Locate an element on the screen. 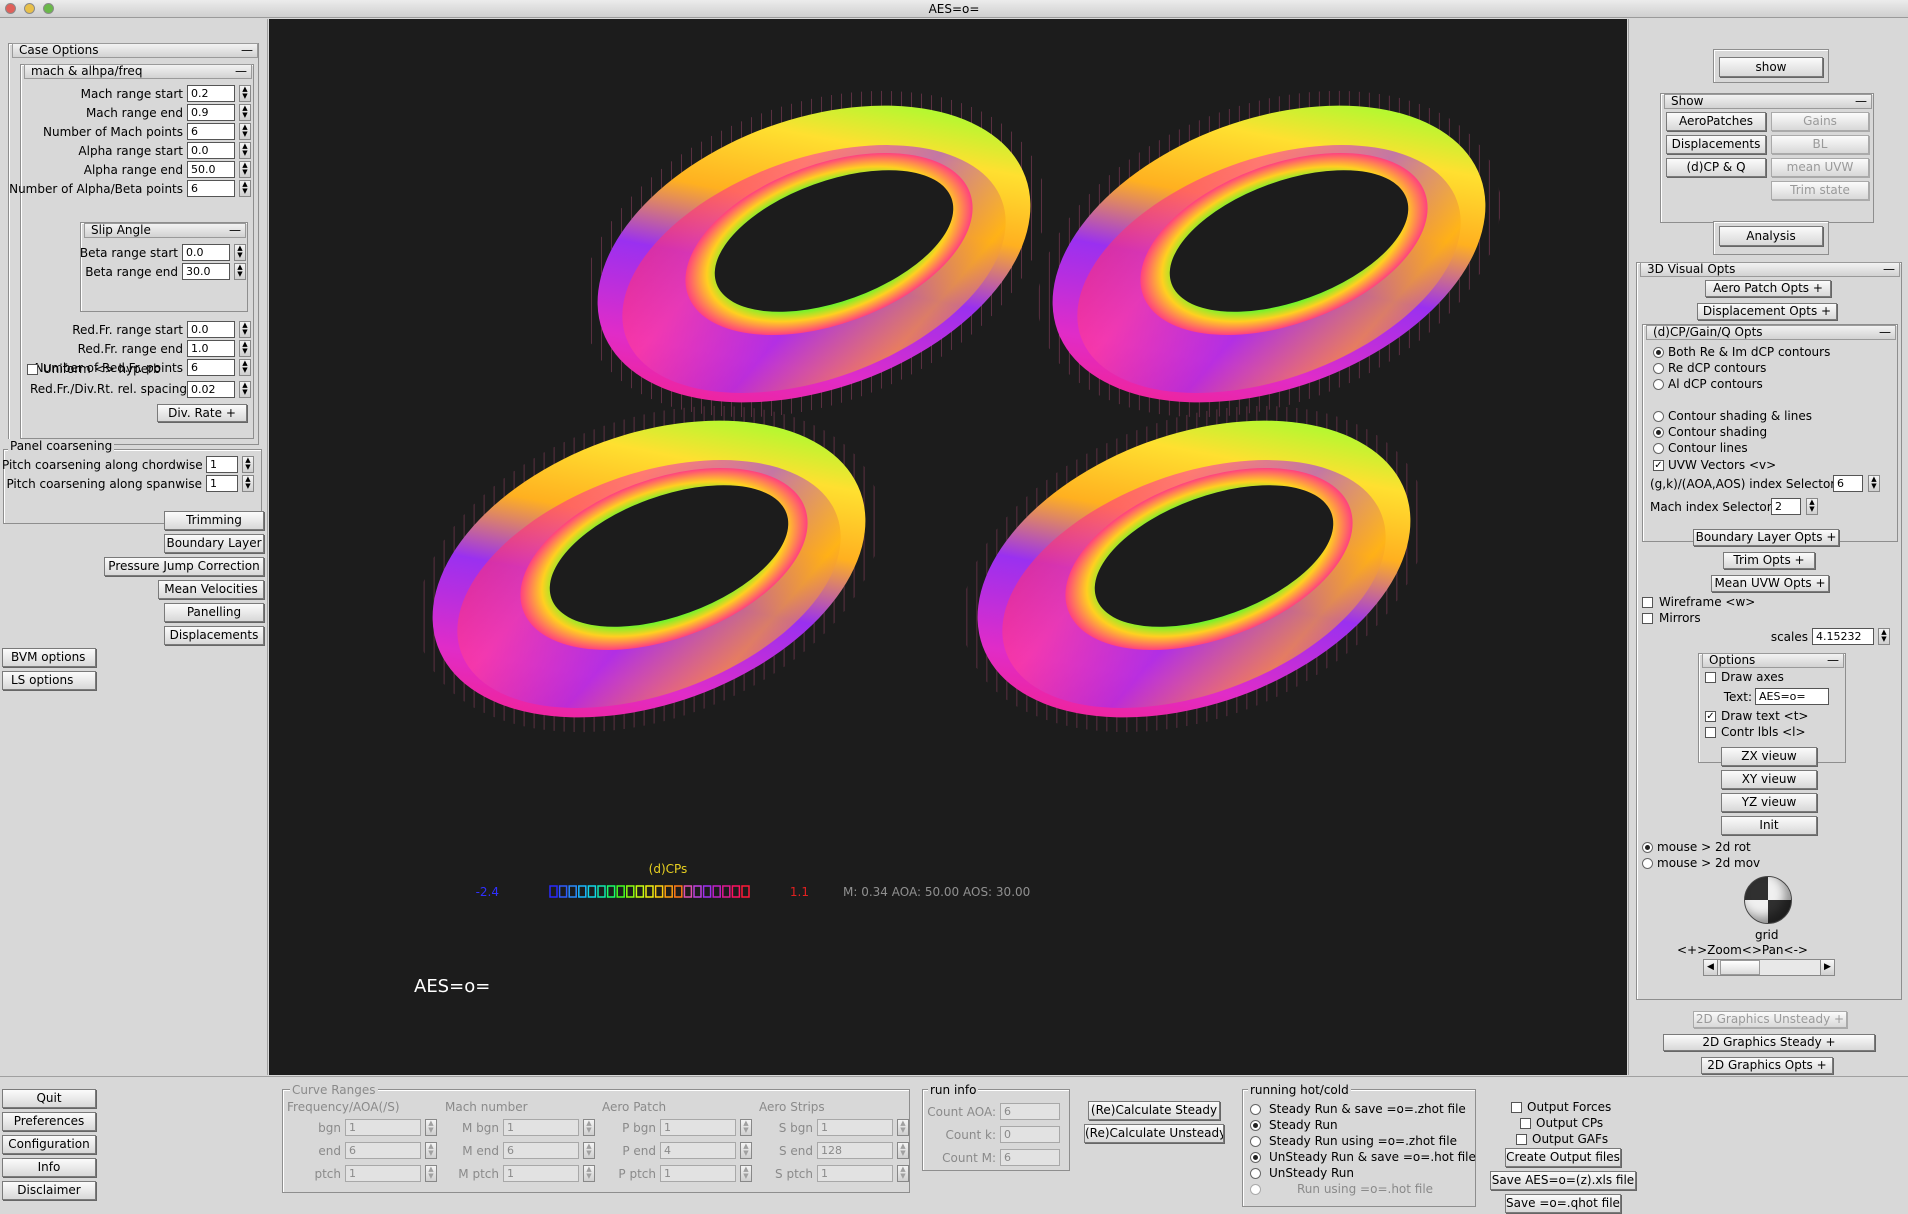 This screenshot has height=1214, width=1908. end-spinner: ▲ ▼ is located at coordinates (431, 1150).